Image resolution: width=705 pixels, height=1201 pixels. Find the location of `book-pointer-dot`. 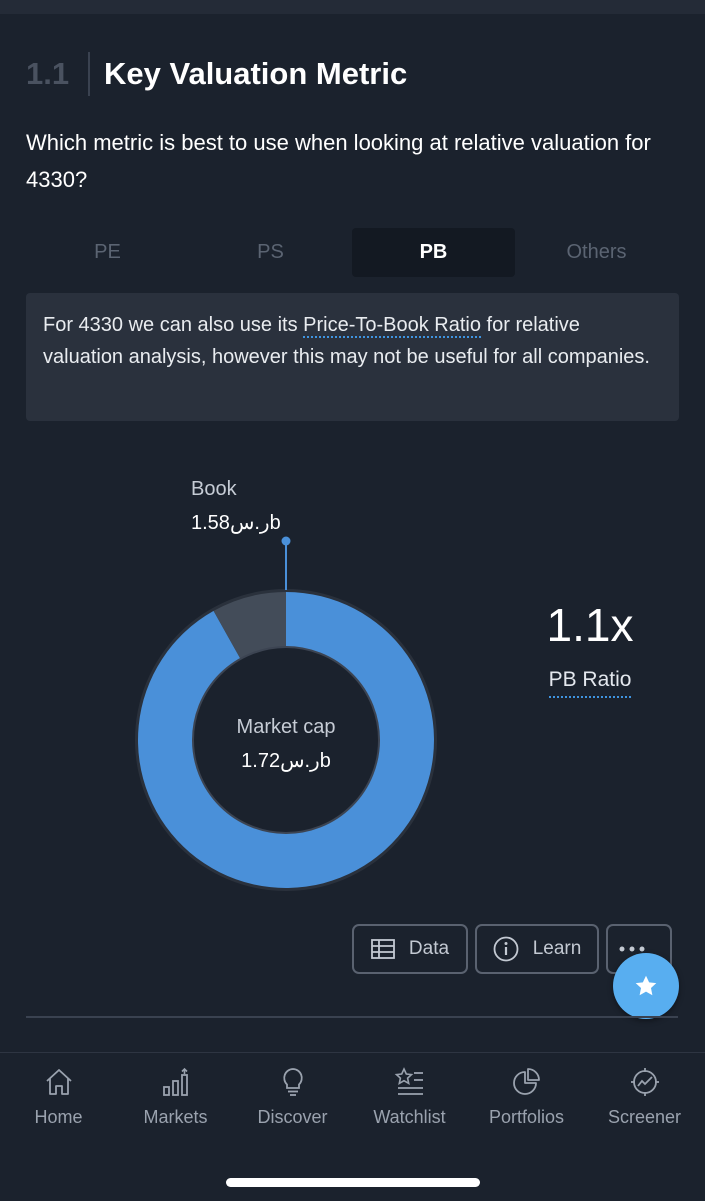

book-pointer-dot is located at coordinates (286, 541).